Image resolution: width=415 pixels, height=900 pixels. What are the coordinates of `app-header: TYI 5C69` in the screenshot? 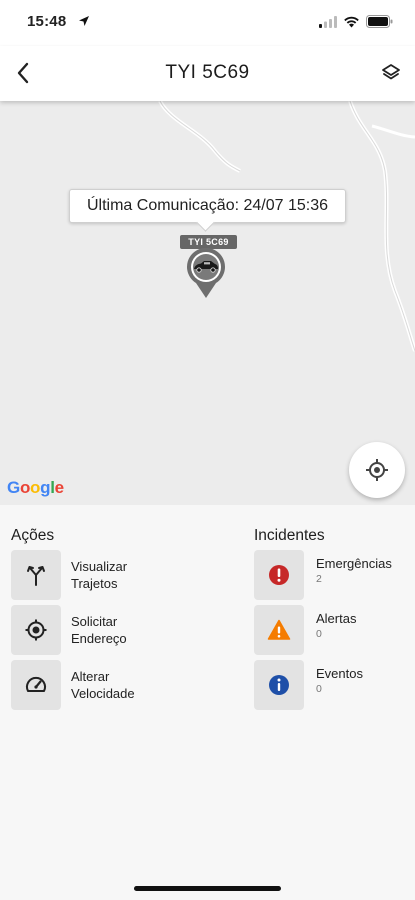 It's located at (207, 73).